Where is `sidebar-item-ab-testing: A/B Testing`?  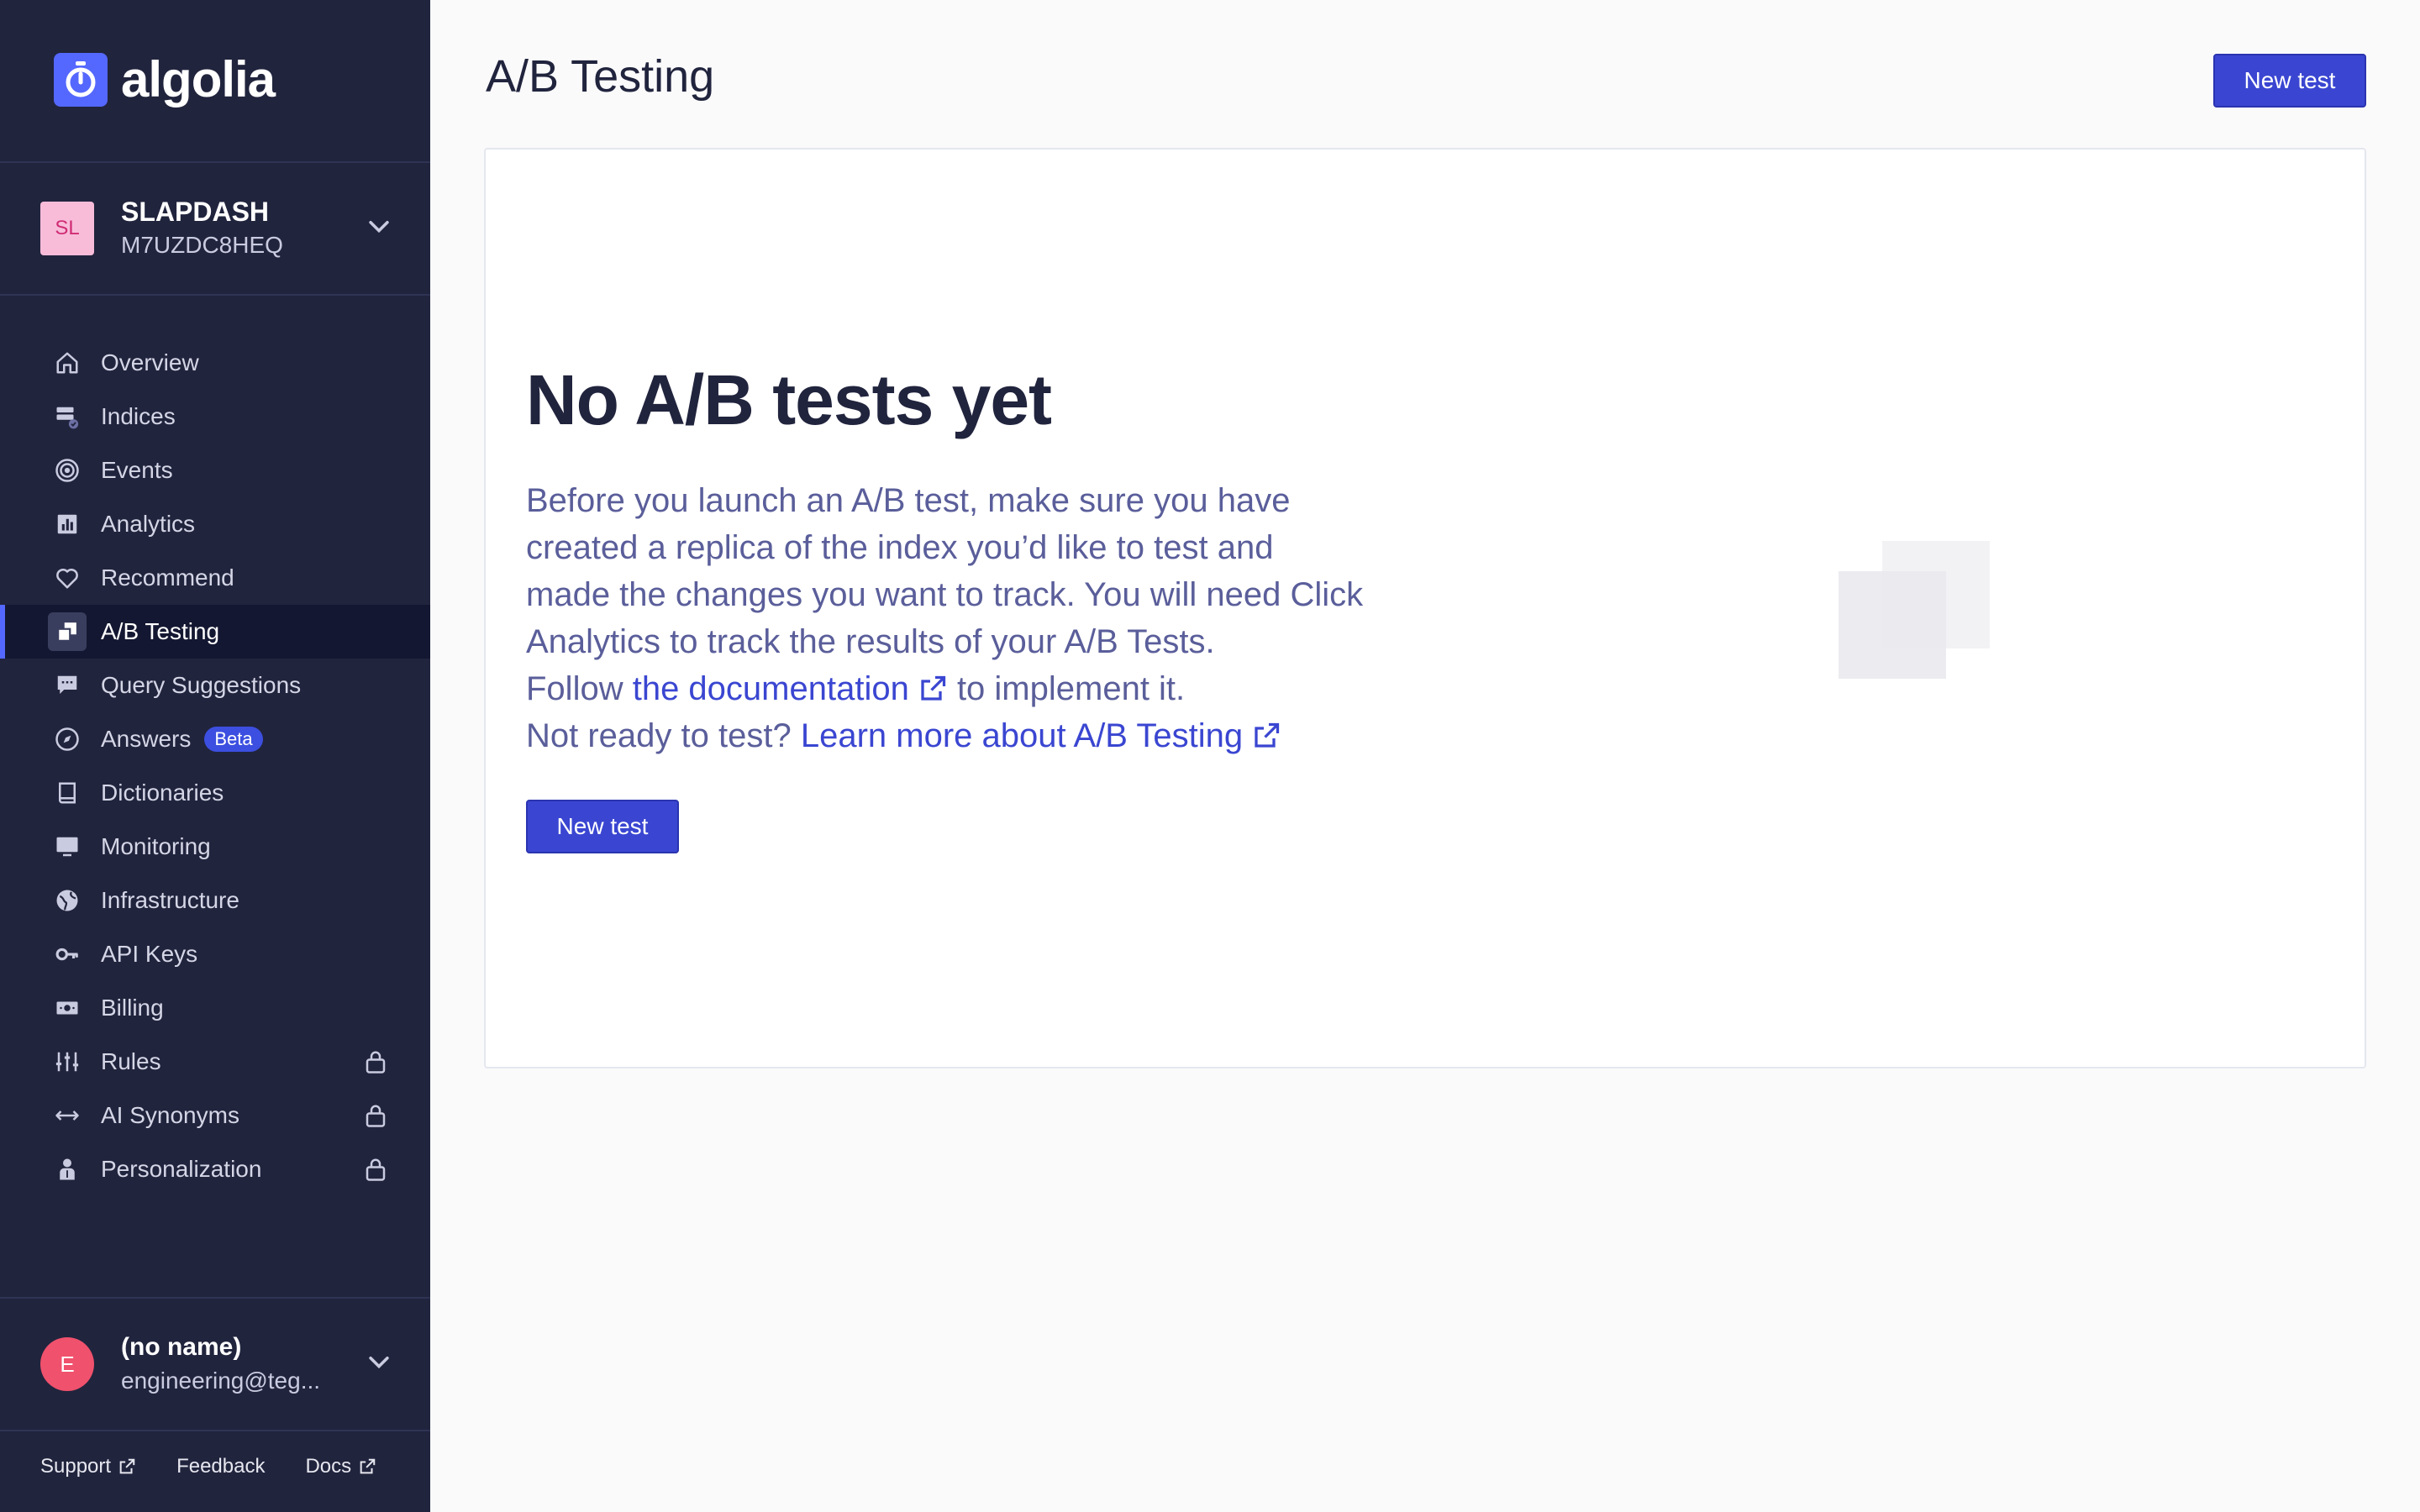 sidebar-item-ab-testing: A/B Testing is located at coordinates (215, 632).